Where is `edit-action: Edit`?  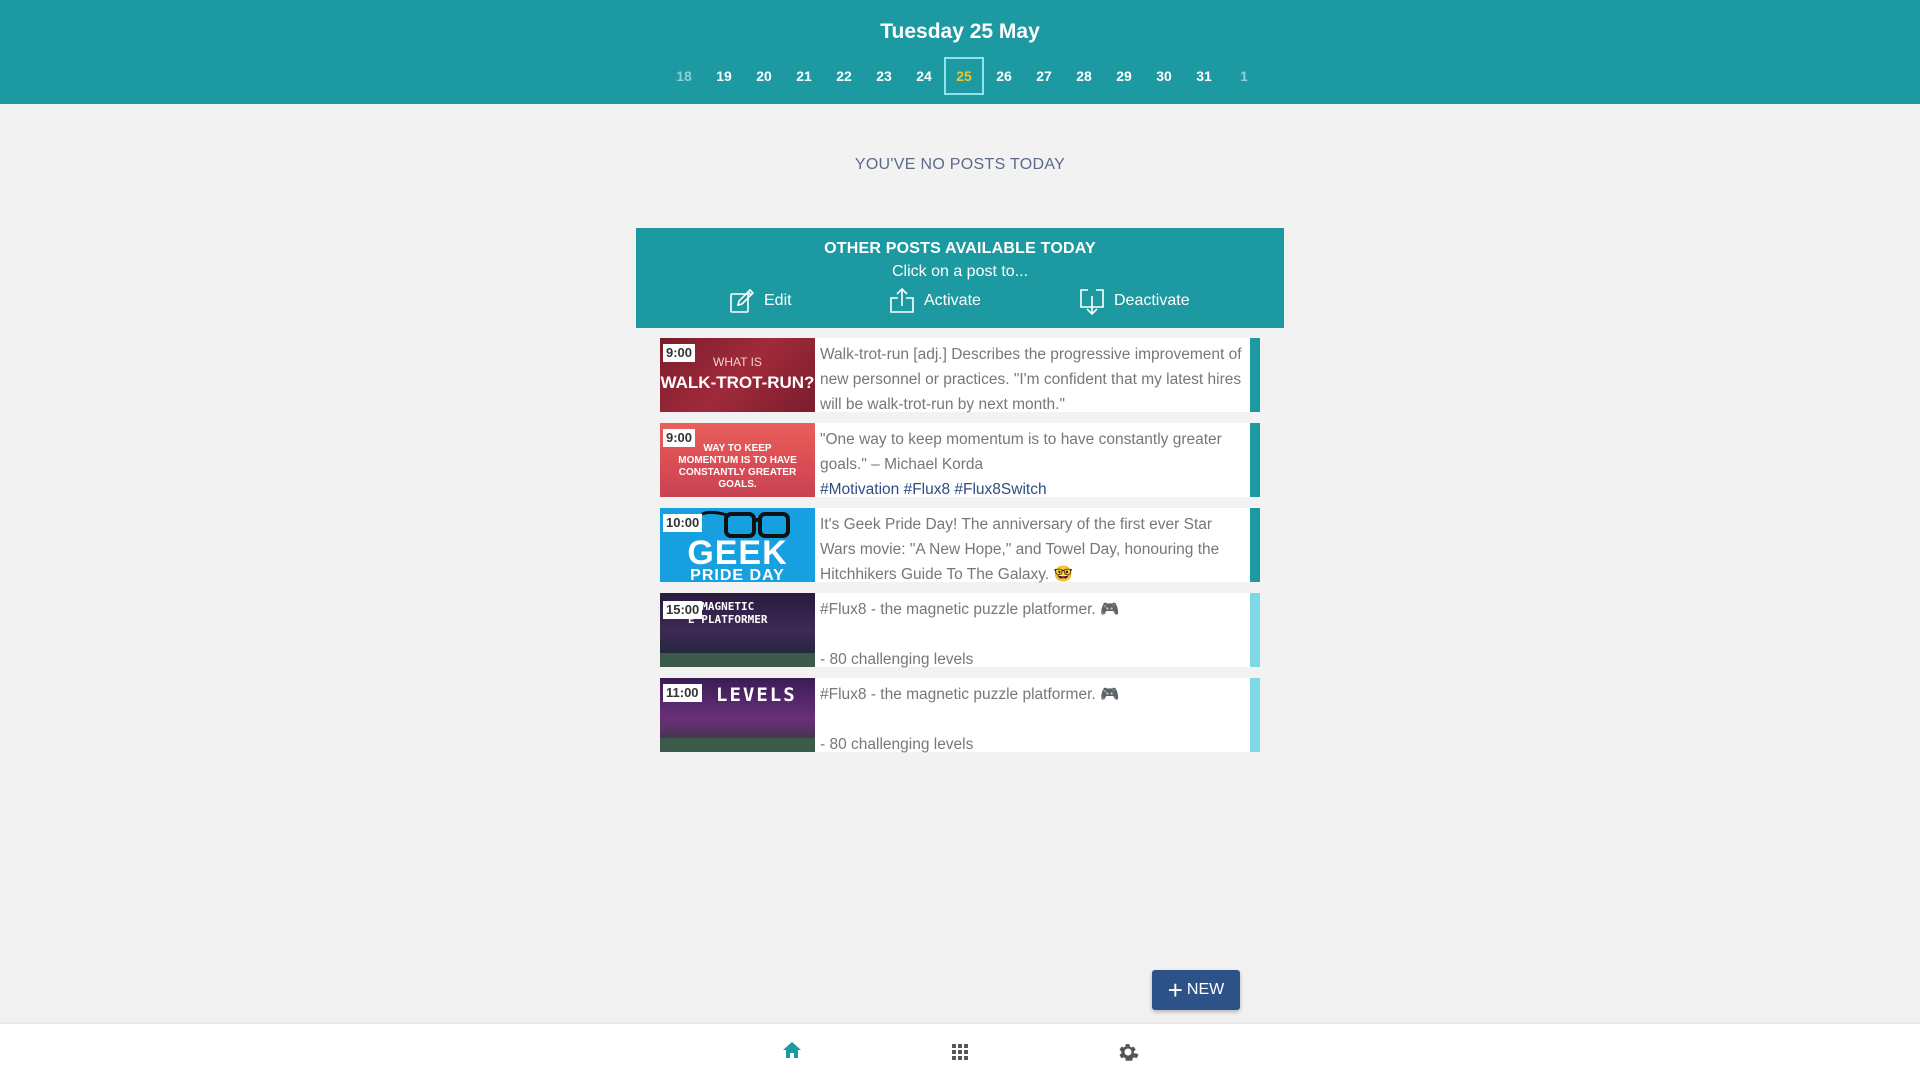
edit-action: Edit is located at coordinates (760, 301).